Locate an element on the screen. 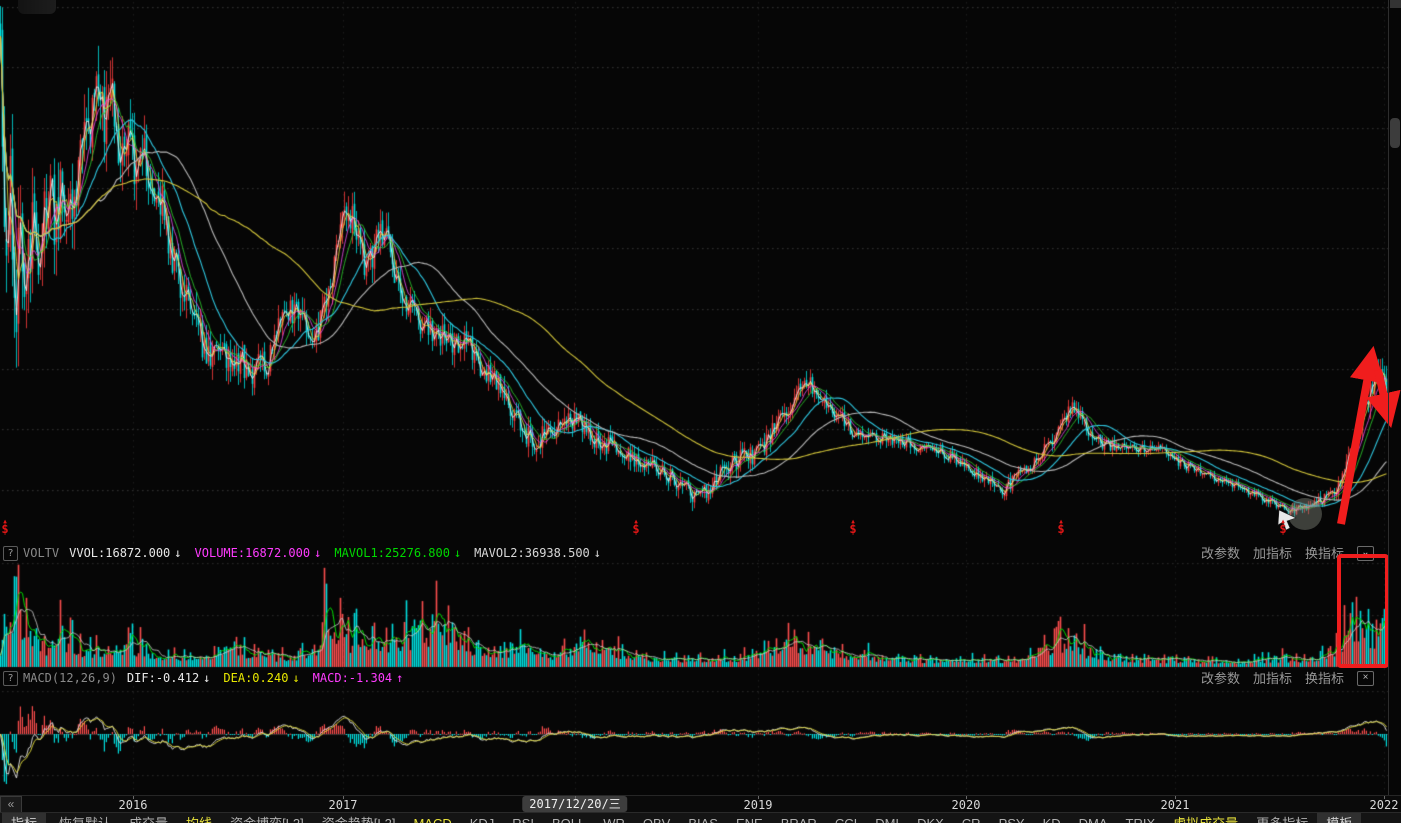 This screenshot has height=823, width=1401. tooltip-remnant is located at coordinates (37, 7).